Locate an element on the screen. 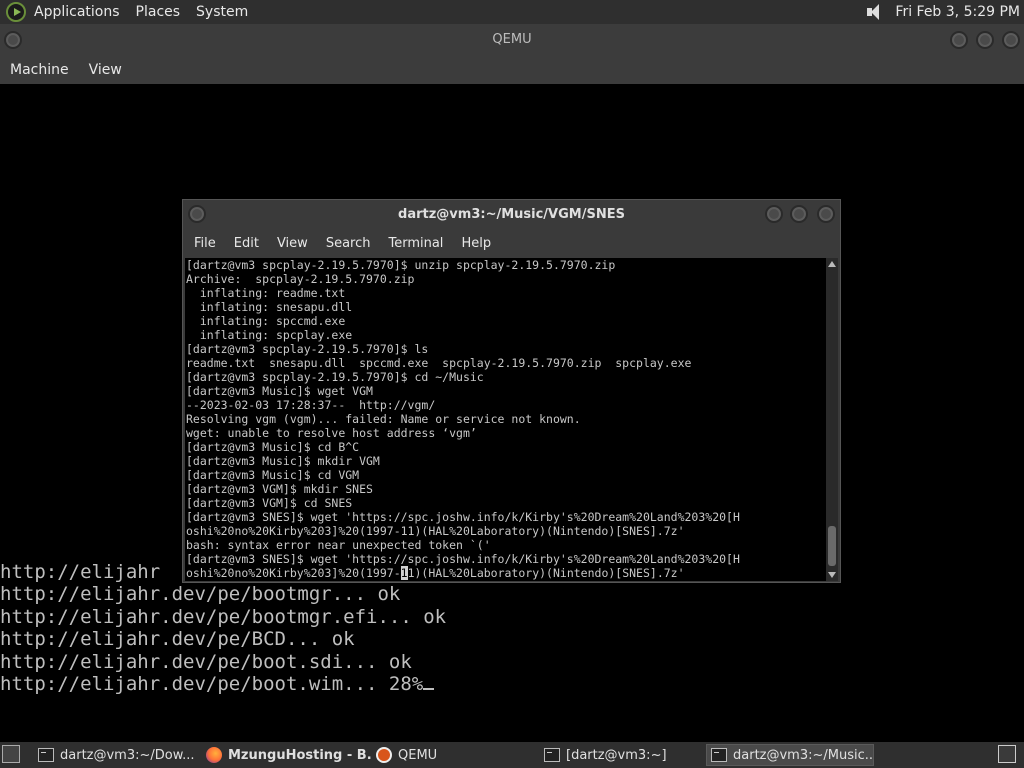  terminal-titlebar: dartz@vm3:~/Music/VGM/SNES is located at coordinates (511, 215).